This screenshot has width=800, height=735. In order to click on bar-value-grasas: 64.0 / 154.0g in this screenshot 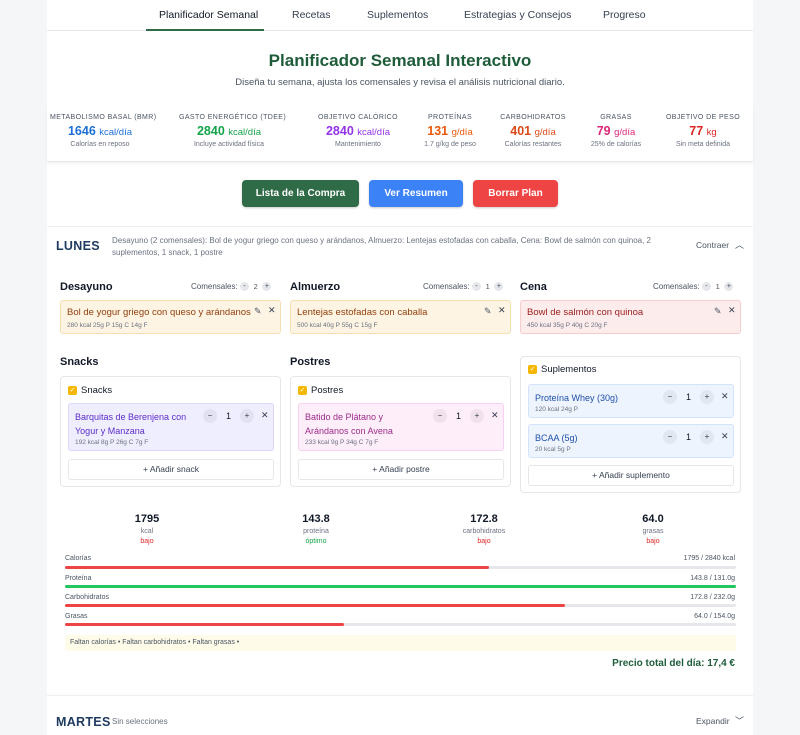, I will do `click(714, 616)`.